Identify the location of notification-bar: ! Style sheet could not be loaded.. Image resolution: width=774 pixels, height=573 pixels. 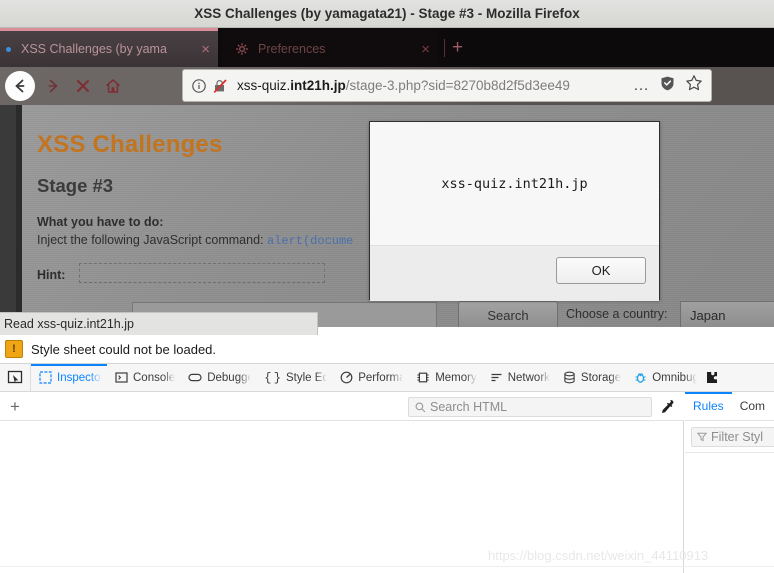
(387, 349).